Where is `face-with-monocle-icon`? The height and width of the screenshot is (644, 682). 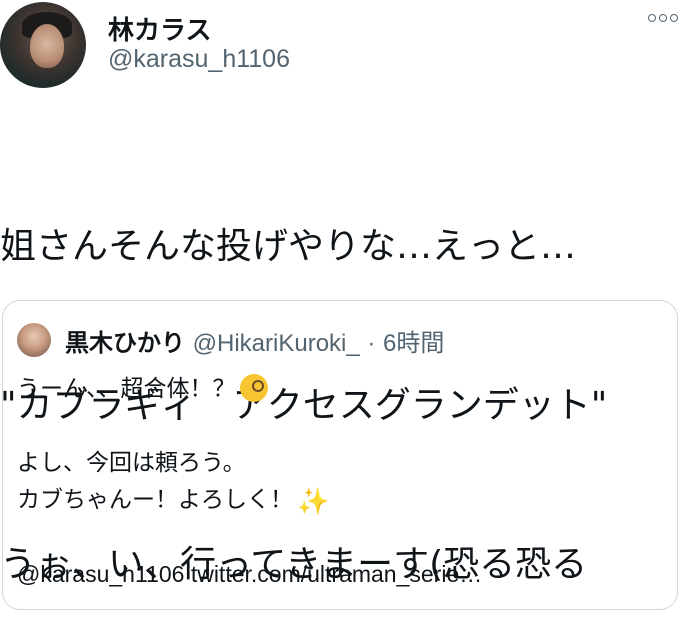 face-with-monocle-icon is located at coordinates (253, 388).